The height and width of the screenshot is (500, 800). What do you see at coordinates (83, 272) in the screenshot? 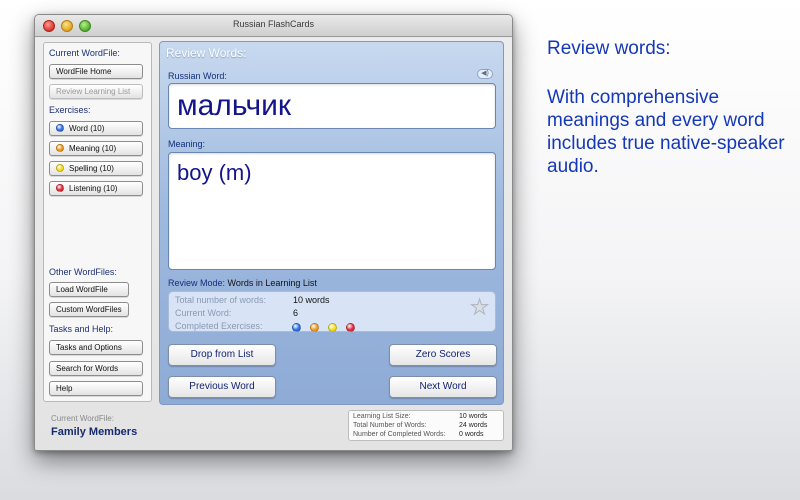
I see `other-wordfiles-heading: Other WordFiles:` at bounding box center [83, 272].